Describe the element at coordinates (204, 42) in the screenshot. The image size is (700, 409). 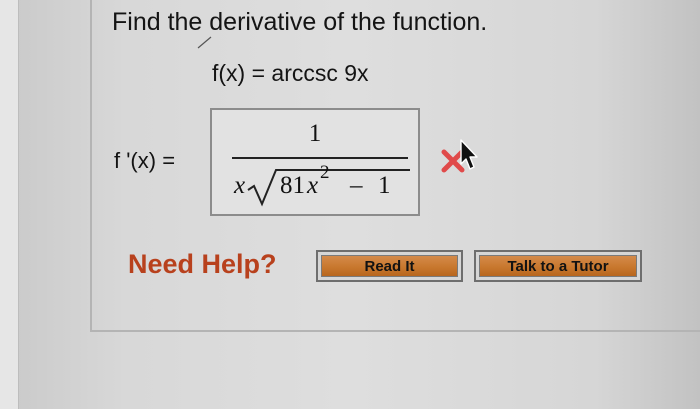
I see `pen-mark` at that location.